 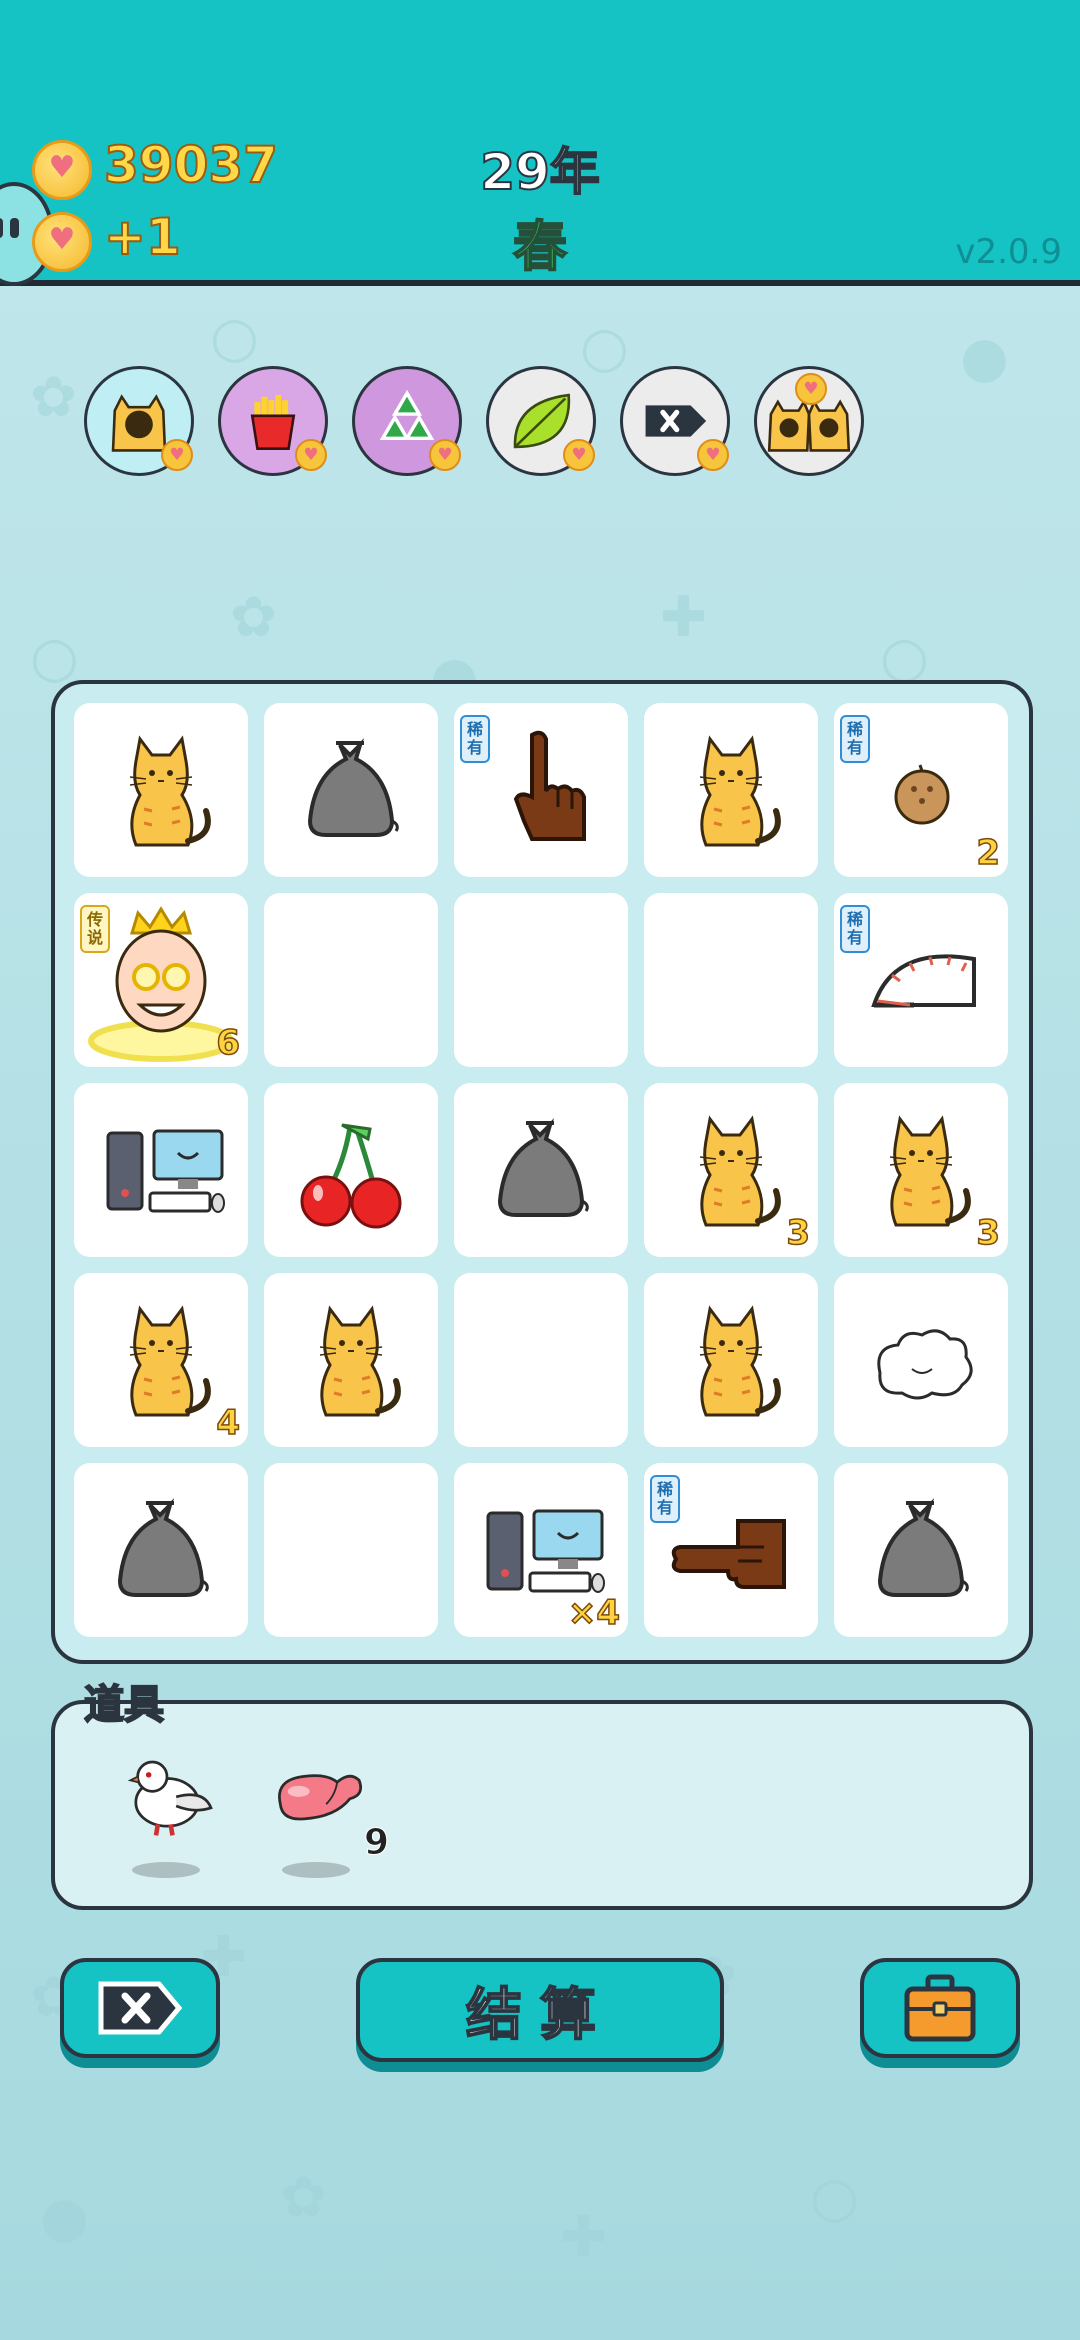 What do you see at coordinates (407, 421) in the screenshot?
I see `relic-2: ♥` at bounding box center [407, 421].